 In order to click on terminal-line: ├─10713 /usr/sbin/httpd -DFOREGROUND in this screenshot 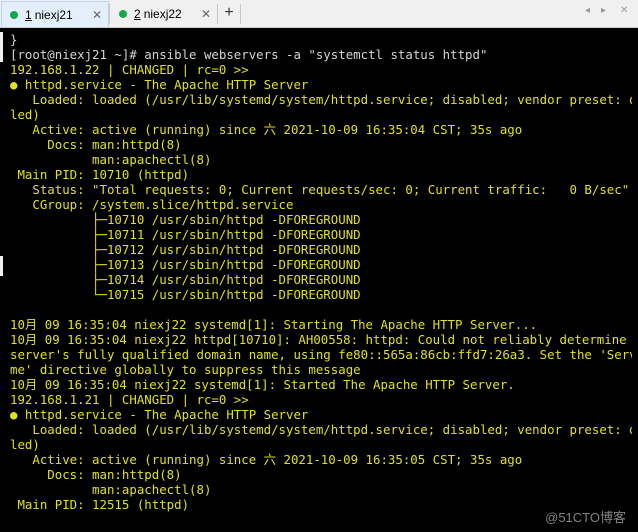, I will do `click(185, 264)`.